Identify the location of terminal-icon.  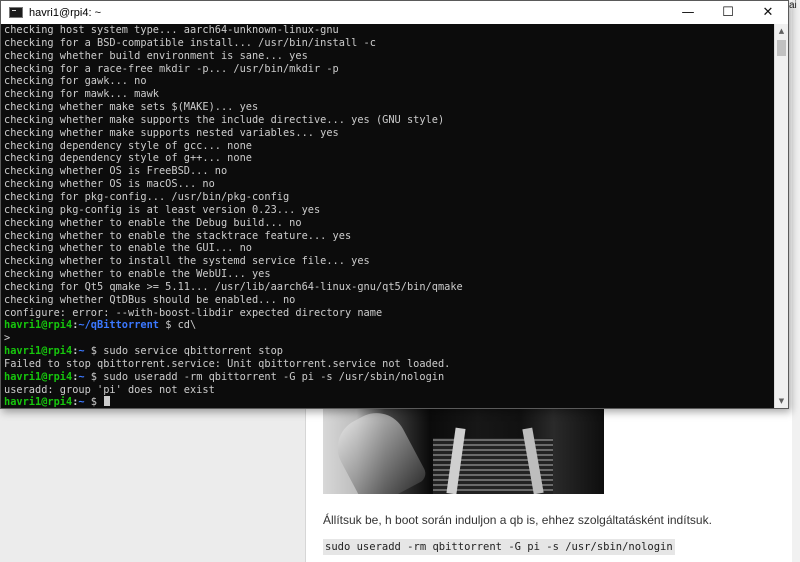
(16, 12).